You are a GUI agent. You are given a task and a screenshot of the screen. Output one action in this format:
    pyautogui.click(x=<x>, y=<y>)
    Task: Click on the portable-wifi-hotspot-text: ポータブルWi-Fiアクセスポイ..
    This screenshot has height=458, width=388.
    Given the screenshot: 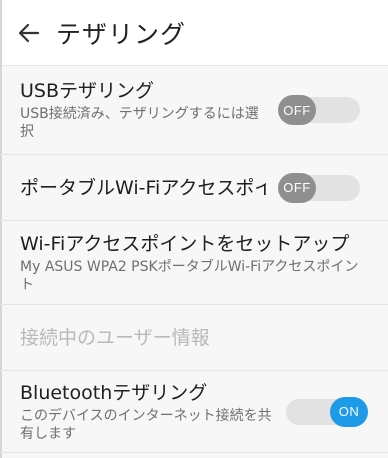 What is the action you would take?
    pyautogui.click(x=143, y=188)
    